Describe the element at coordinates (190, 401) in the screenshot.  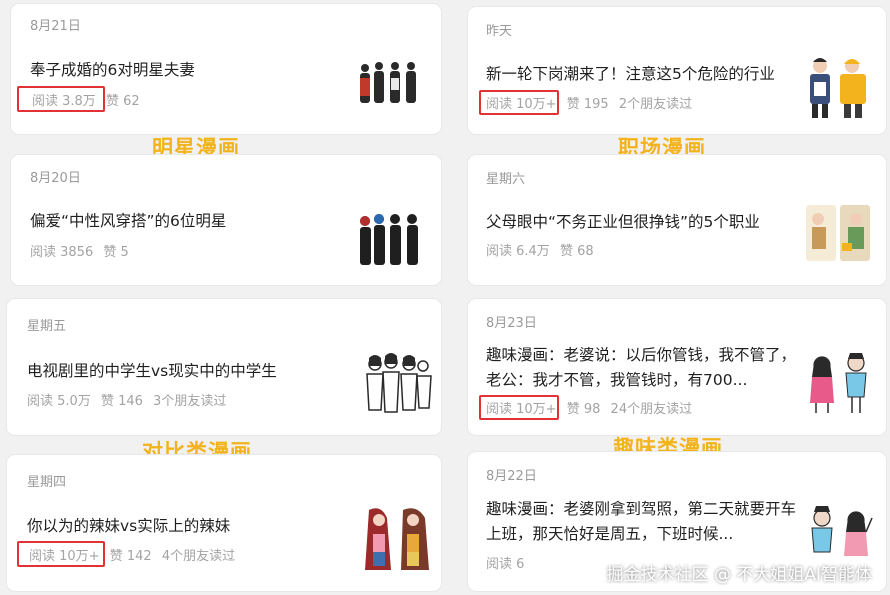
I see `friends-read: 3个朋友读过` at that location.